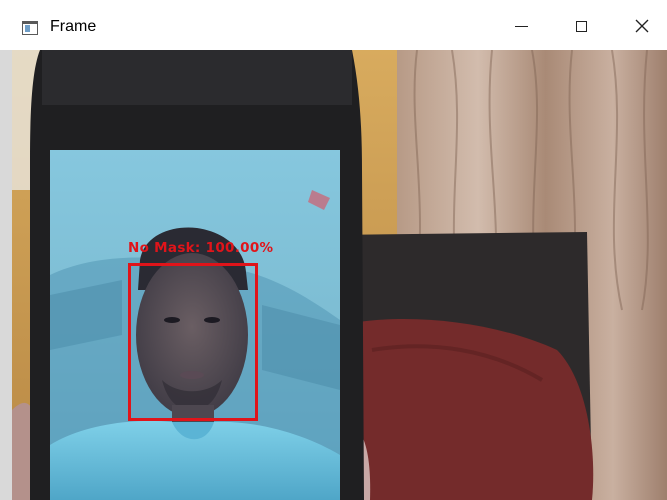 Image resolution: width=667 pixels, height=500 pixels. Describe the element at coordinates (333, 25) in the screenshot. I see `title-bar: Frame` at that location.